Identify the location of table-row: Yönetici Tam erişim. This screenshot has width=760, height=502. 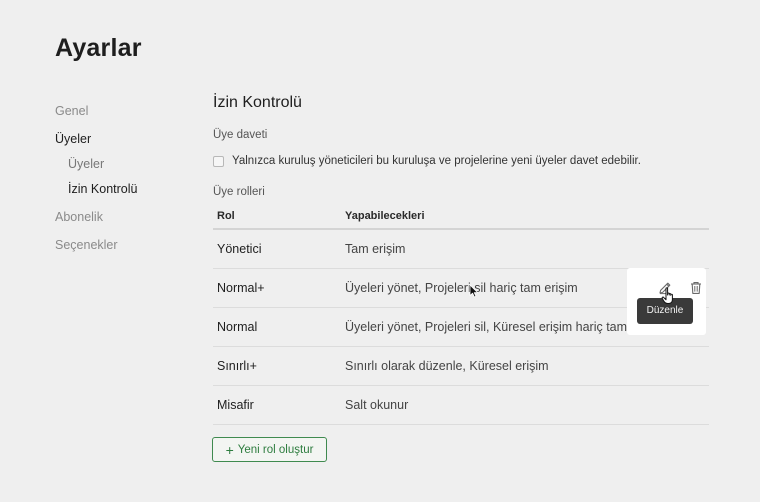
(461, 249).